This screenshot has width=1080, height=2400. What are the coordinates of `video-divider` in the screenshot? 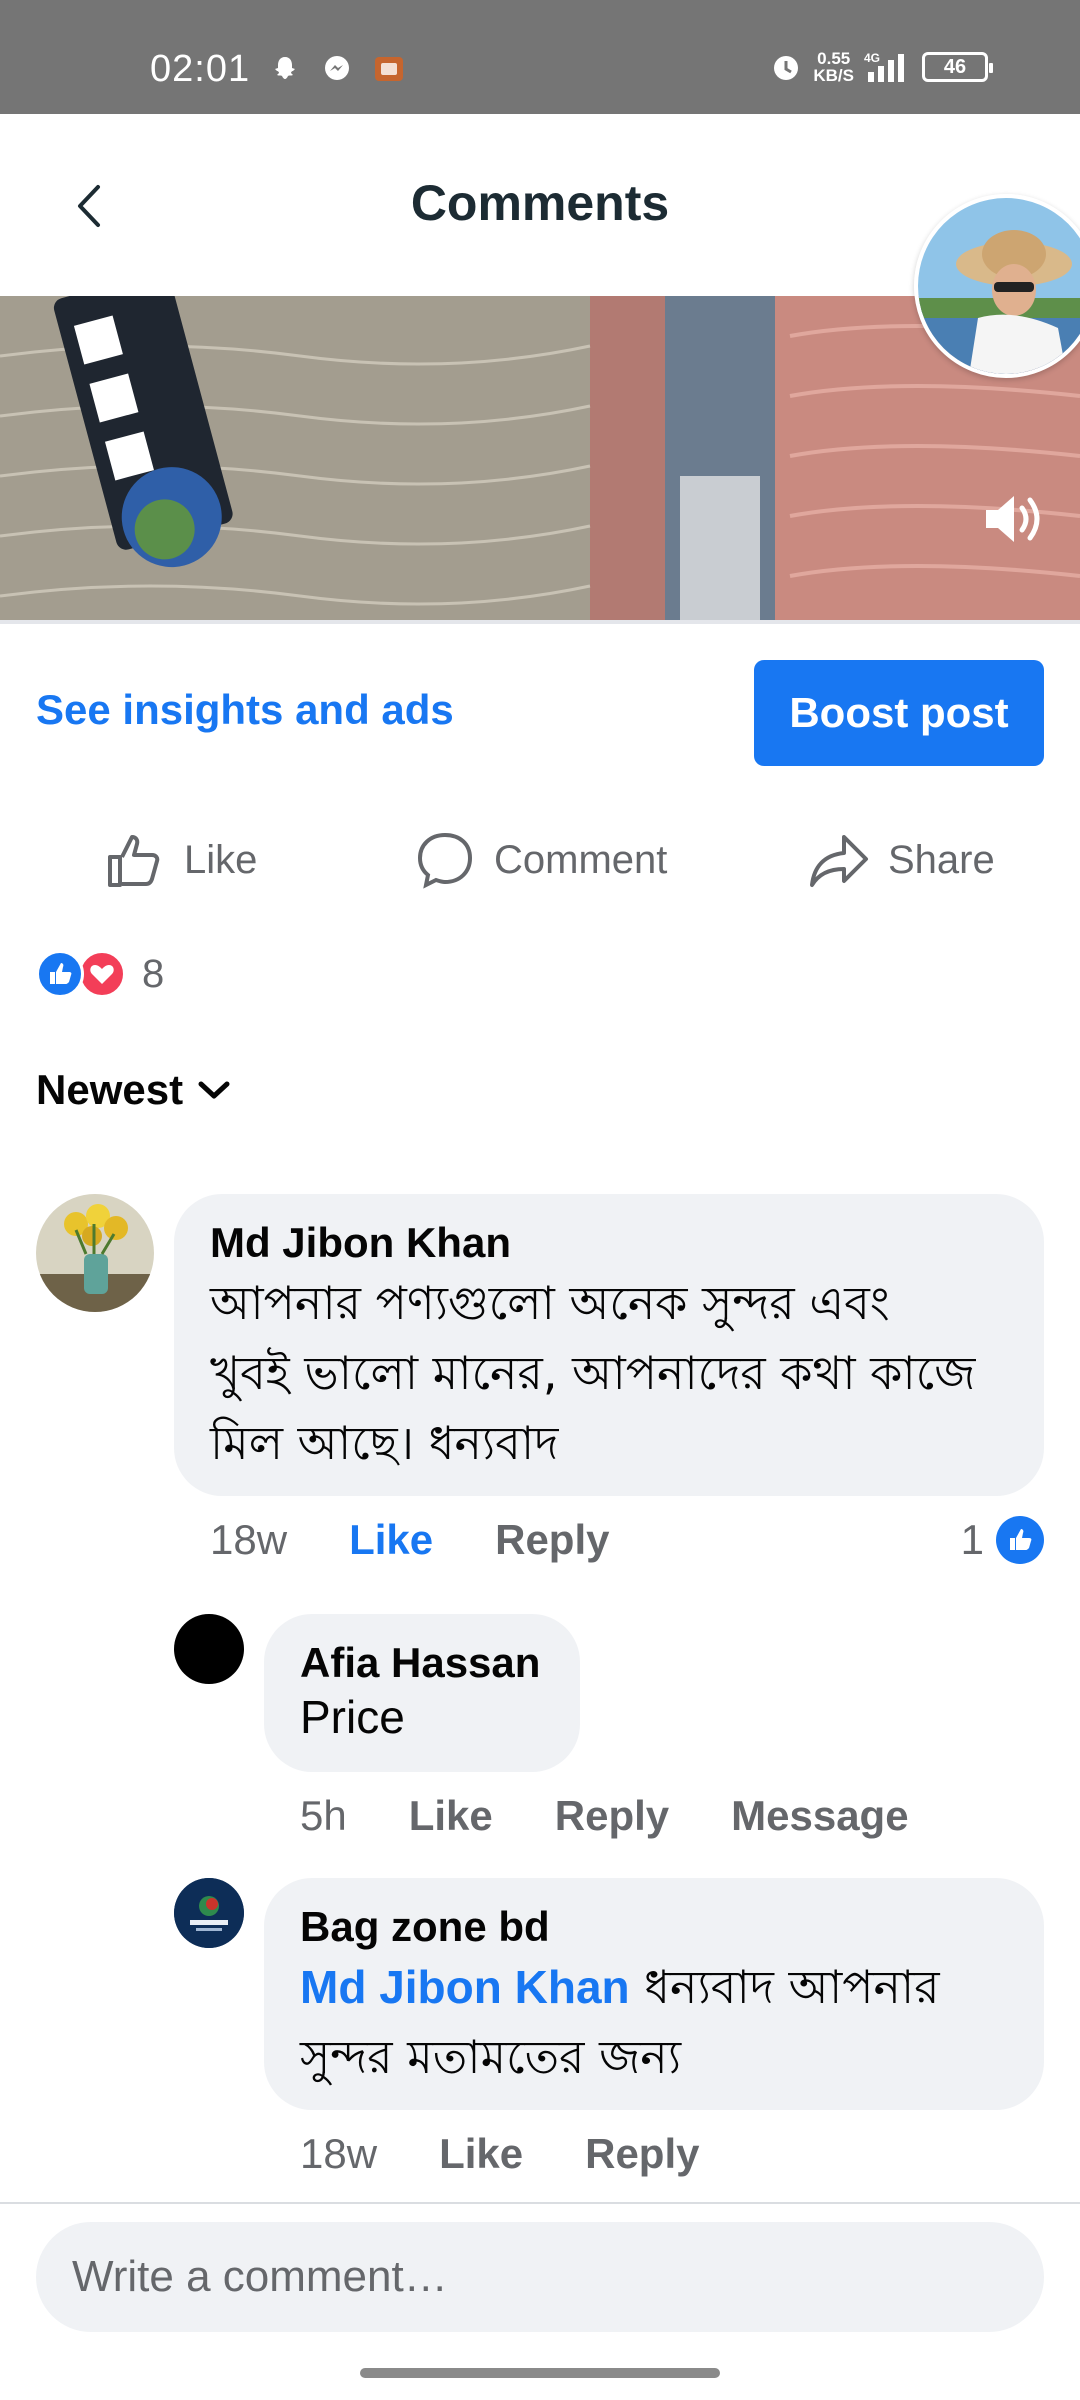 It's located at (540, 622).